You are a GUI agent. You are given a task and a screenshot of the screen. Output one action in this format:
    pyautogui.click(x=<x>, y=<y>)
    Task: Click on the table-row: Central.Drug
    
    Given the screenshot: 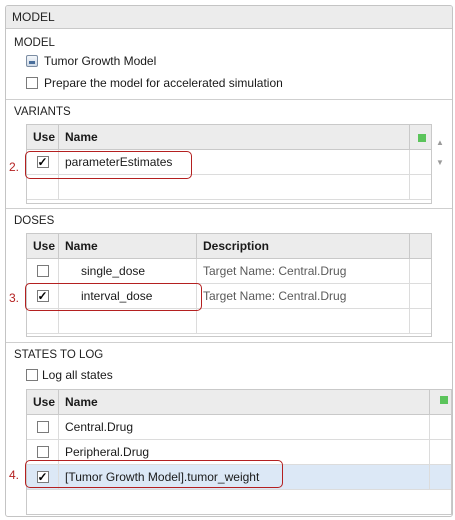 What is the action you would take?
    pyautogui.click(x=239, y=427)
    